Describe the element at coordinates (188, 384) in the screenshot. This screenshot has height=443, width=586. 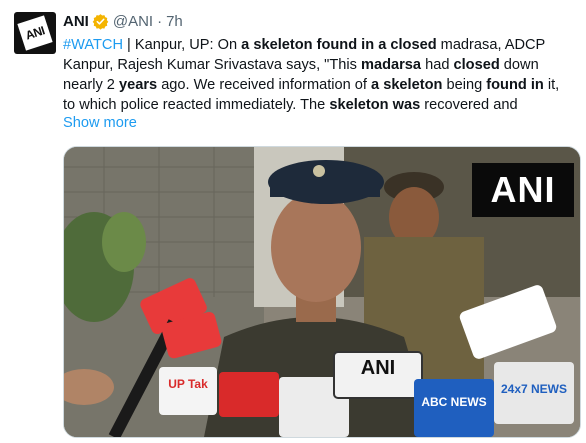
I see `mic-label-uptak: UP Tak` at that location.